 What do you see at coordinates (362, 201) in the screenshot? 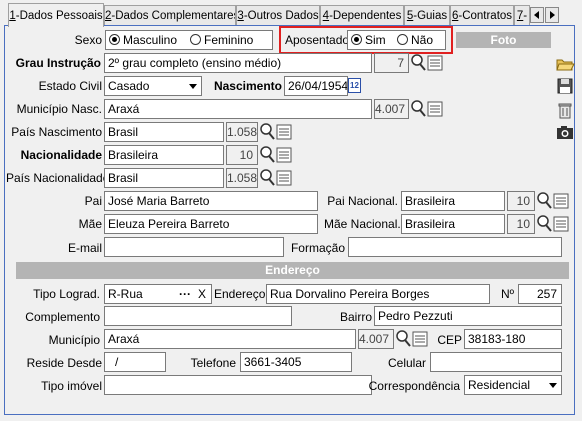
I see `pai-nacional-label: Pai Nacional.` at bounding box center [362, 201].